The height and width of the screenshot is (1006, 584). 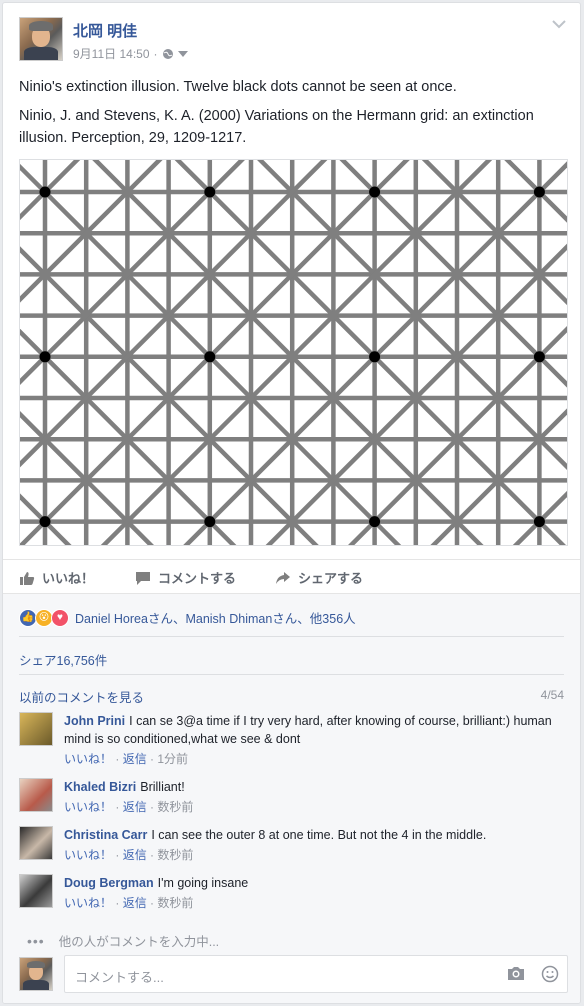 What do you see at coordinates (63, 659) in the screenshot?
I see `share-count: シェア16,756件` at bounding box center [63, 659].